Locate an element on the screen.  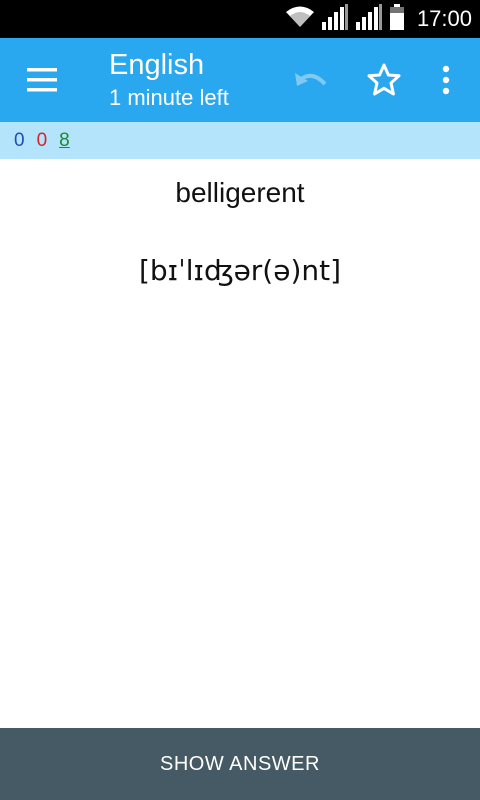
star-button is located at coordinates (384, 80).